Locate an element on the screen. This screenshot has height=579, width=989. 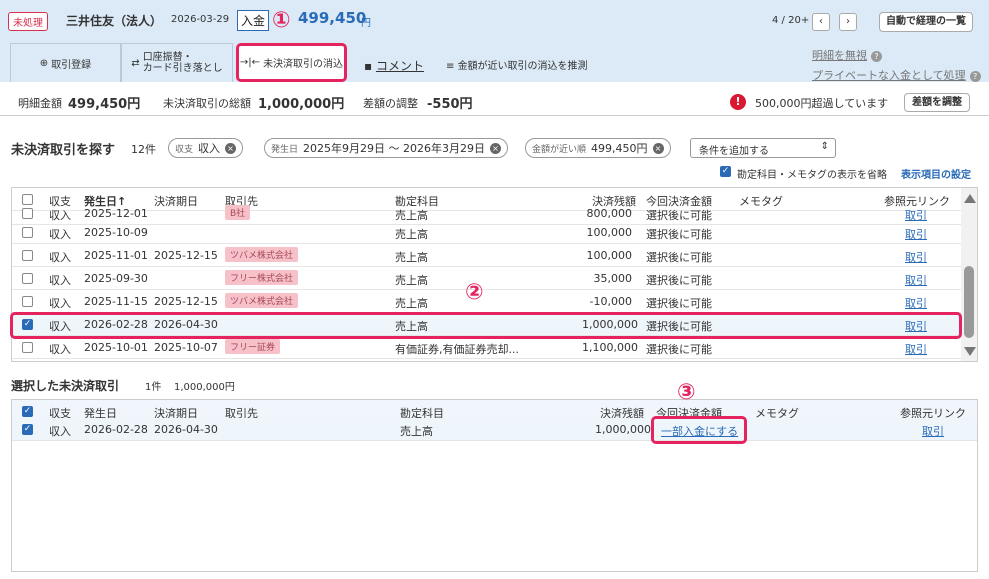
private-link-wrap: プライベートな入金として処理? is located at coordinates (896, 75).